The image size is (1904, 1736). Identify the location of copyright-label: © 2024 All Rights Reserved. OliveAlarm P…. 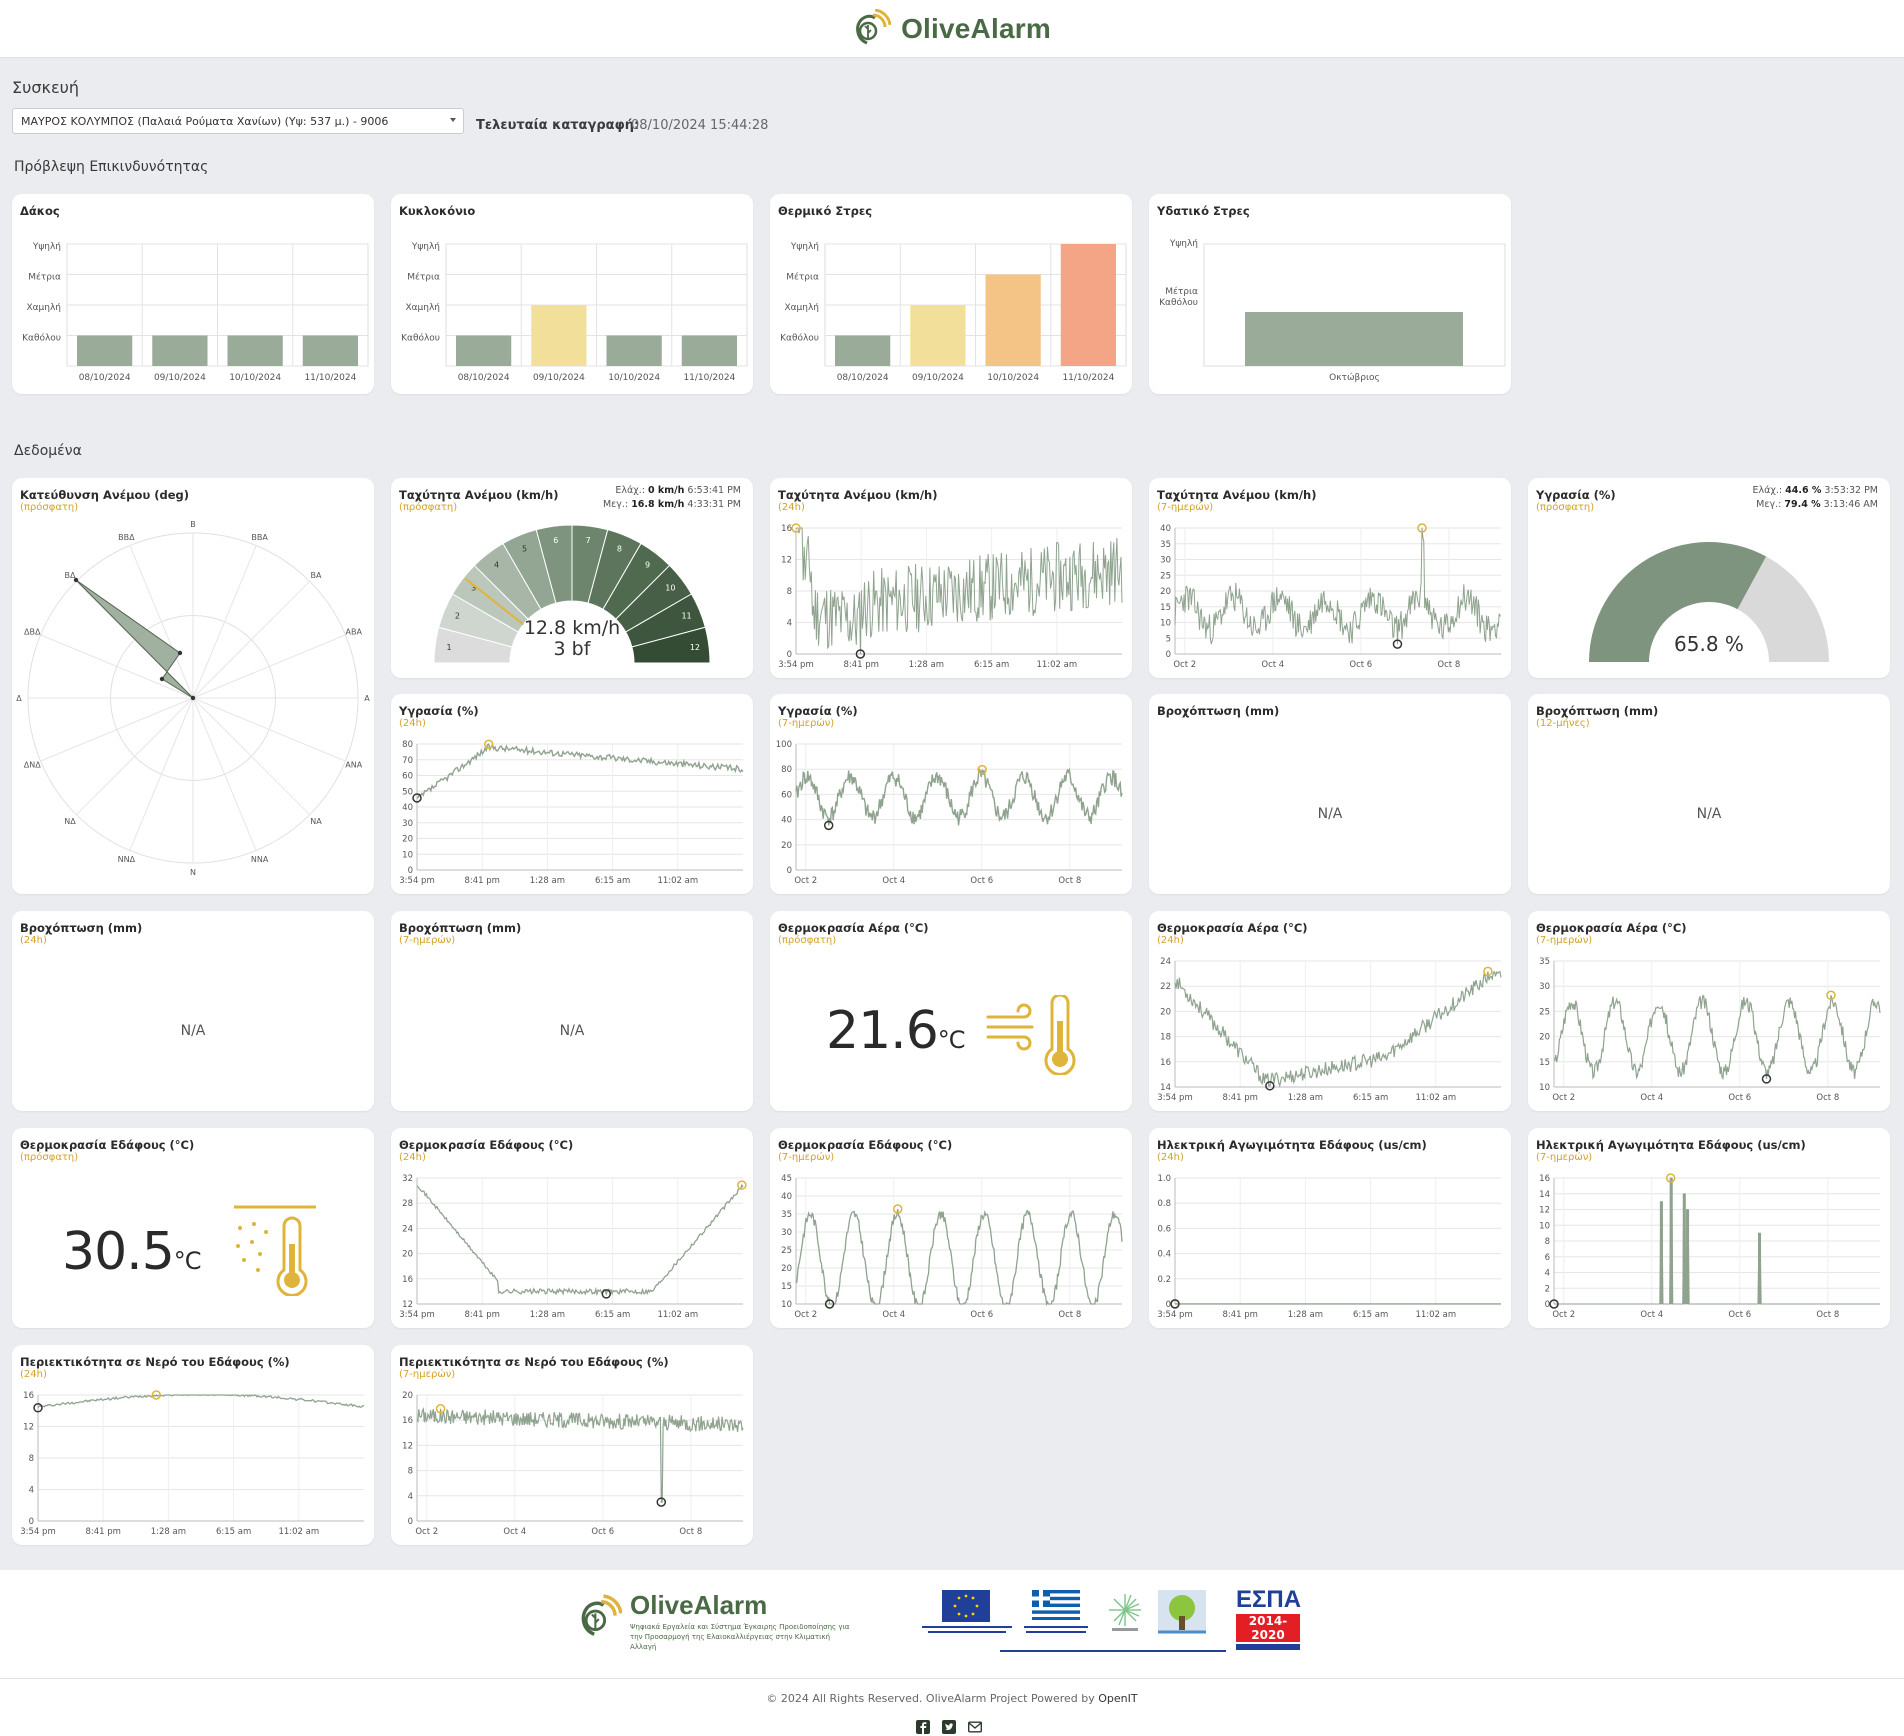
(930, 1698).